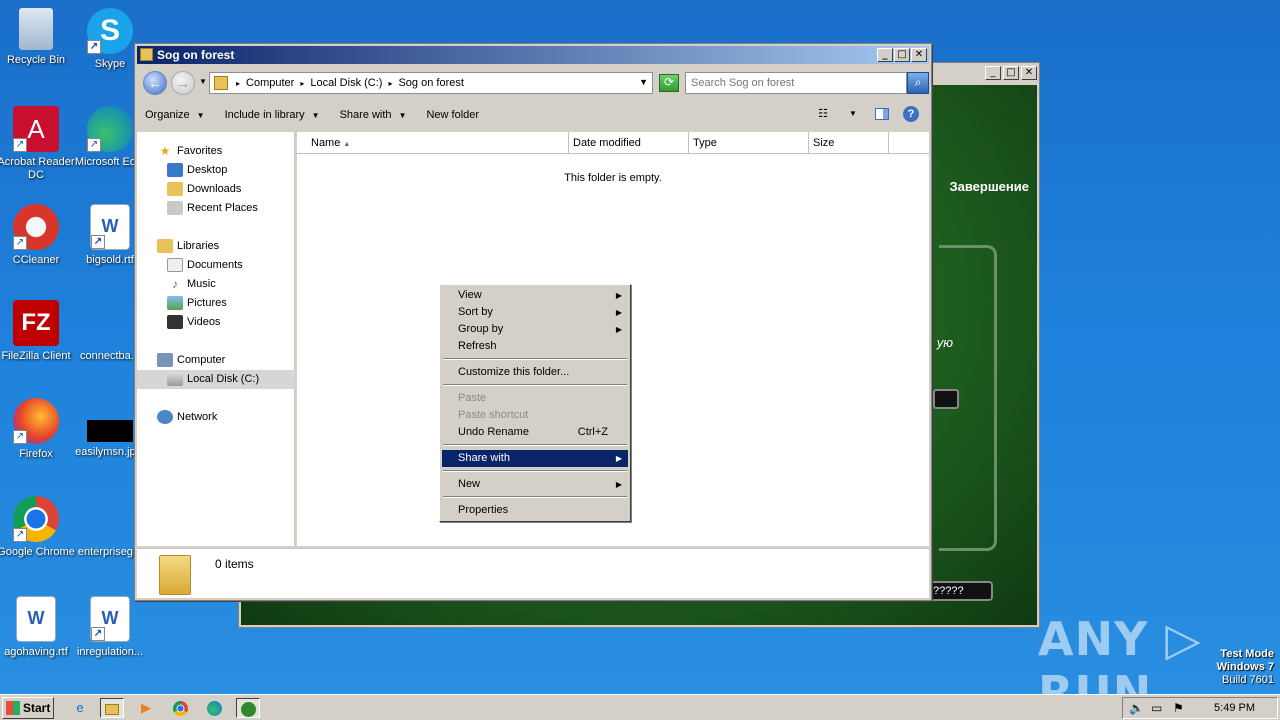 Image resolution: width=1280 pixels, height=720 pixels. Describe the element at coordinates (1156, 708) in the screenshot. I see `network-icon: ▭` at that location.